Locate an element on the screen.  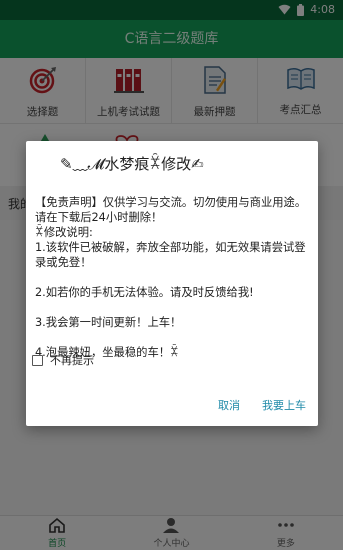
dialog-title: ✎﹏𝓜水梦痕ꁾ修改✍ is located at coordinates (132, 164).